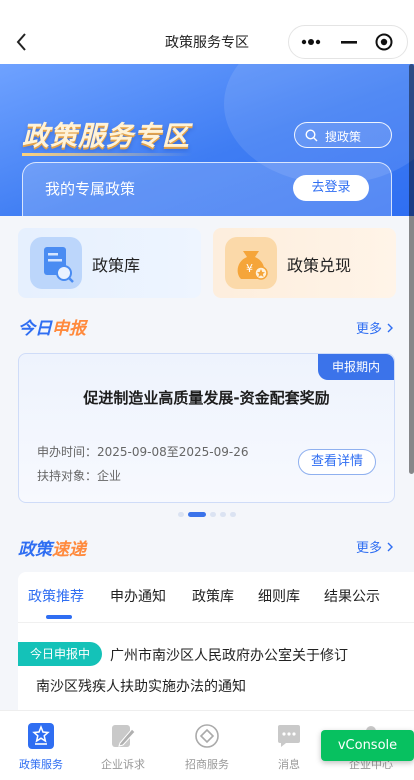  Describe the element at coordinates (56, 263) in the screenshot. I see `policy-library-icon` at that location.